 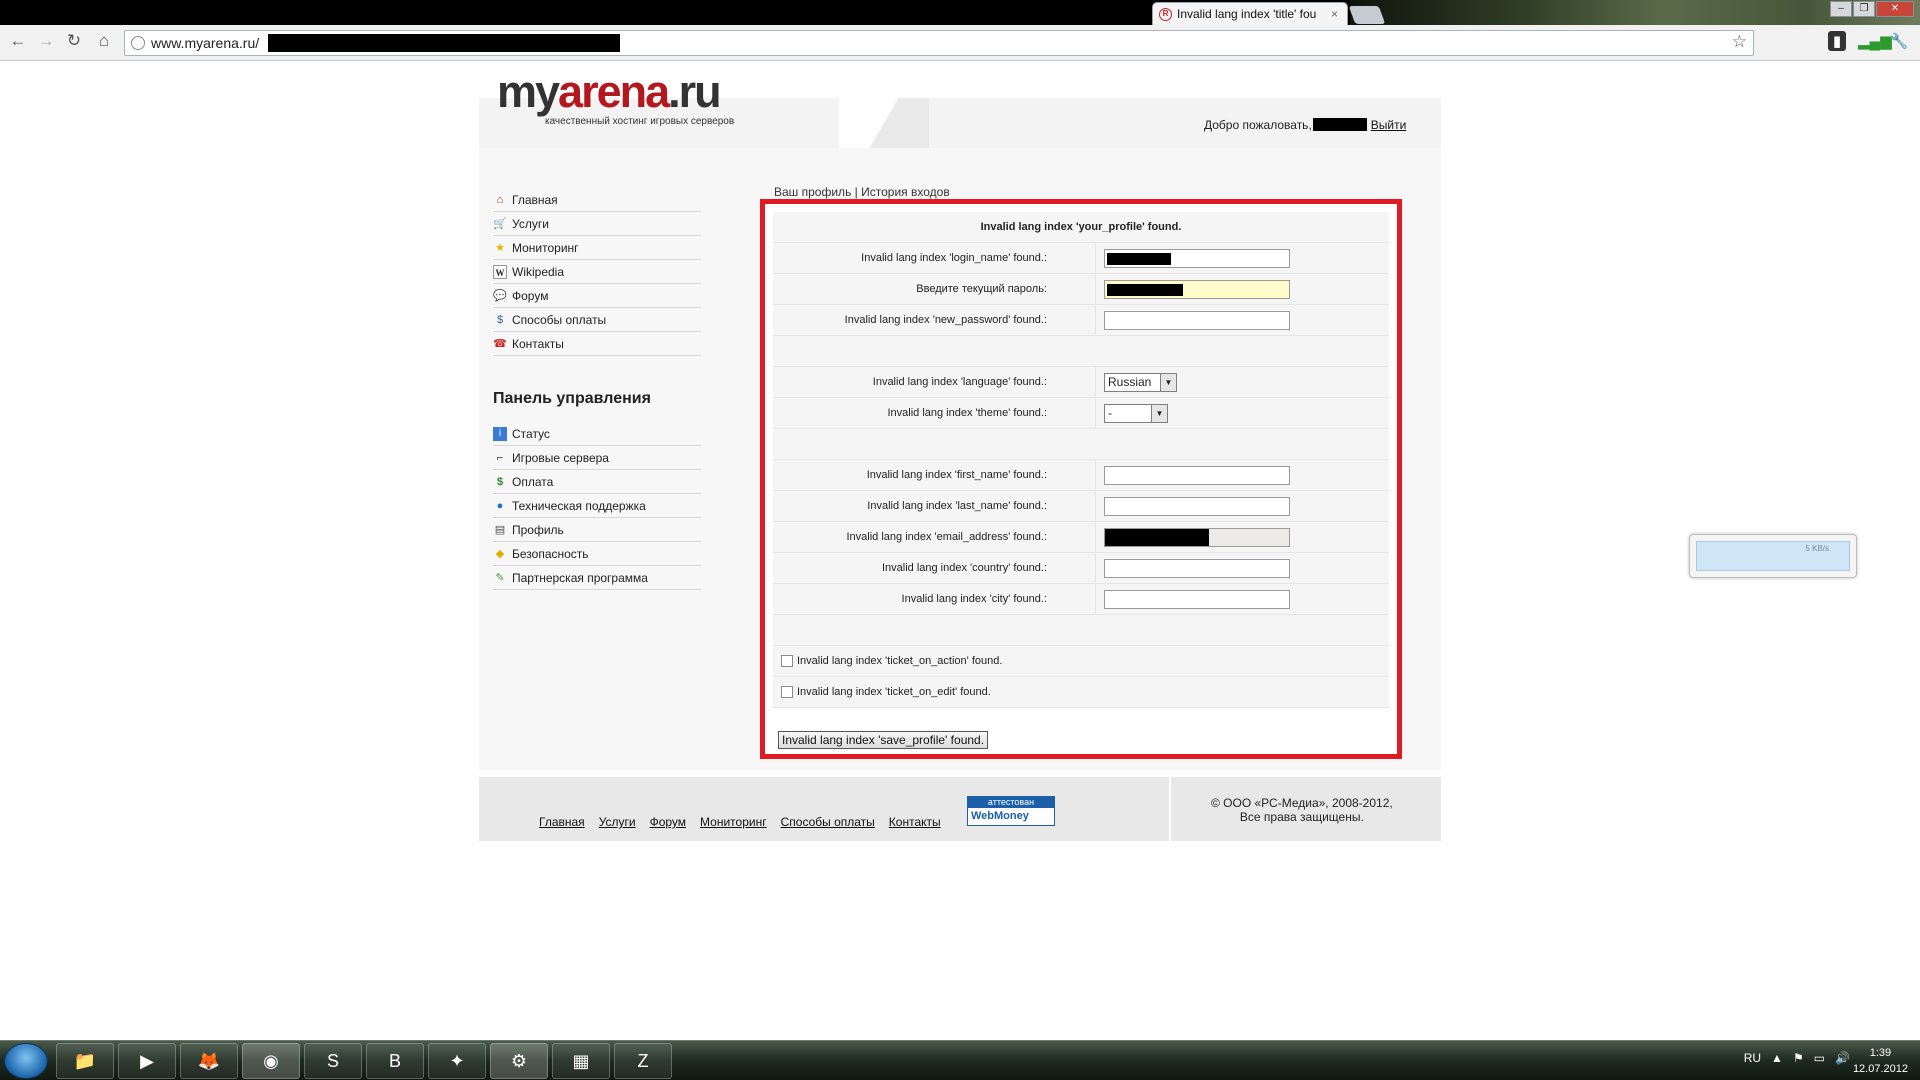 What do you see at coordinates (597, 272) in the screenshot?
I see `sidebar-item-wikipedia: W Wikipedia` at bounding box center [597, 272].